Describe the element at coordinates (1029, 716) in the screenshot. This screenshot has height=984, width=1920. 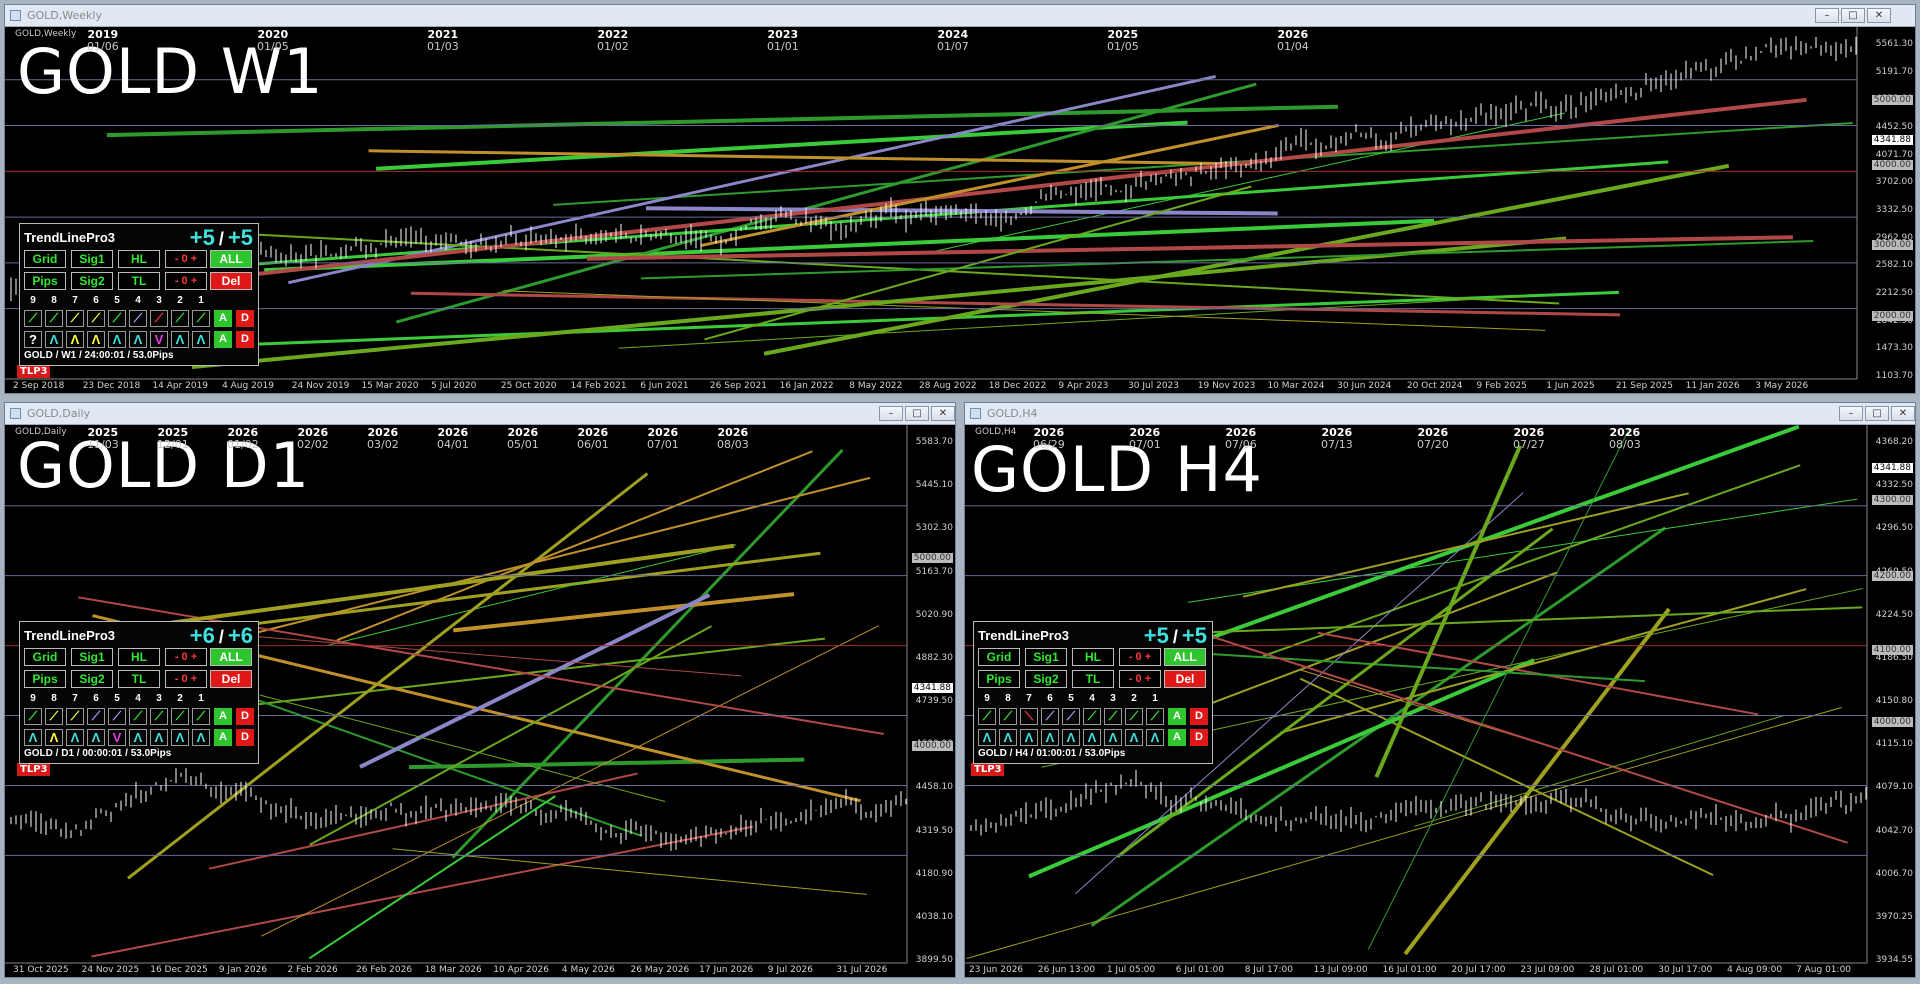
I see `trendline-slot-icon: ⟍` at that location.